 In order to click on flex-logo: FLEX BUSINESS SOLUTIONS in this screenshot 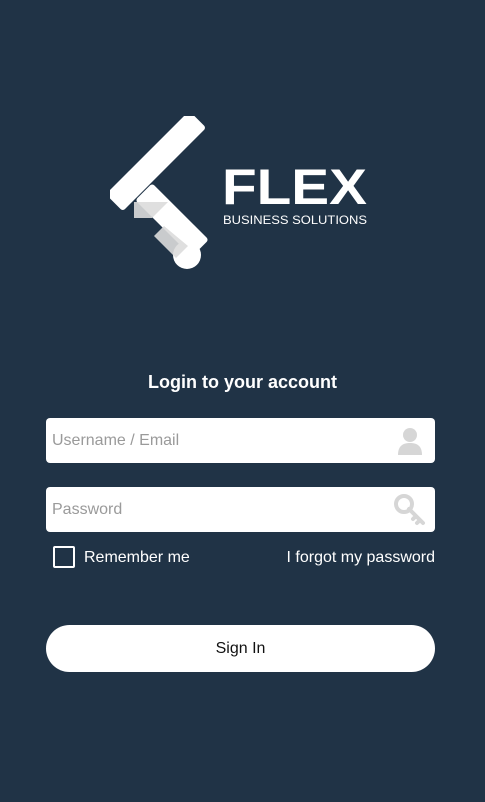, I will do `click(238, 192)`.